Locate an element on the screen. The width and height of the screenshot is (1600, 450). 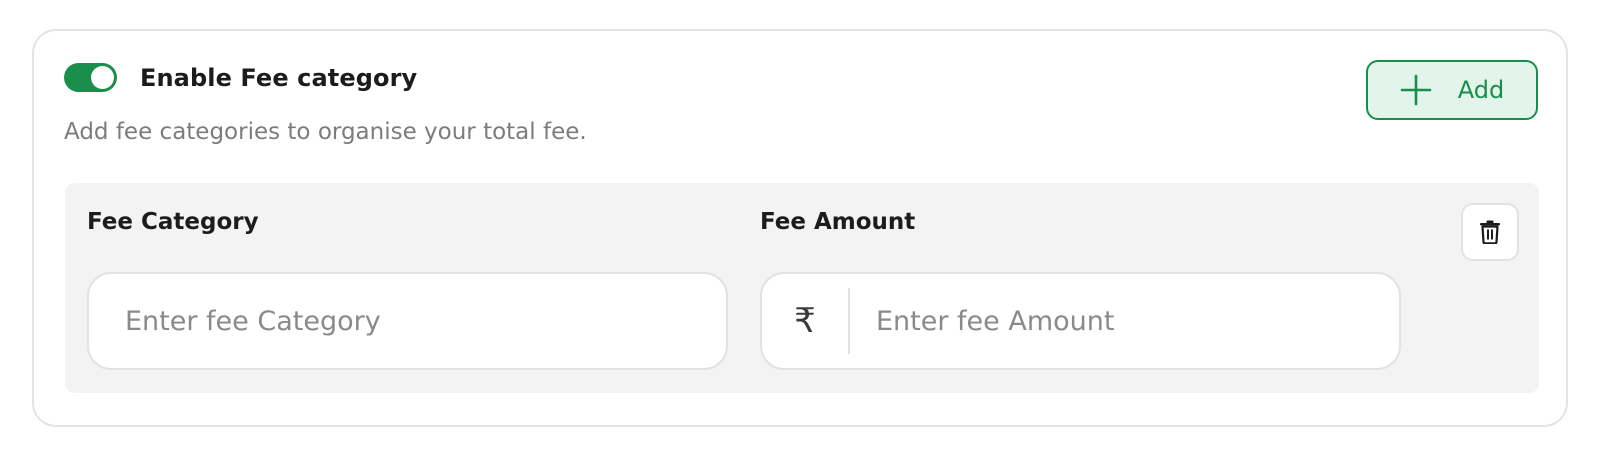
fee-category-input is located at coordinates (424, 321).